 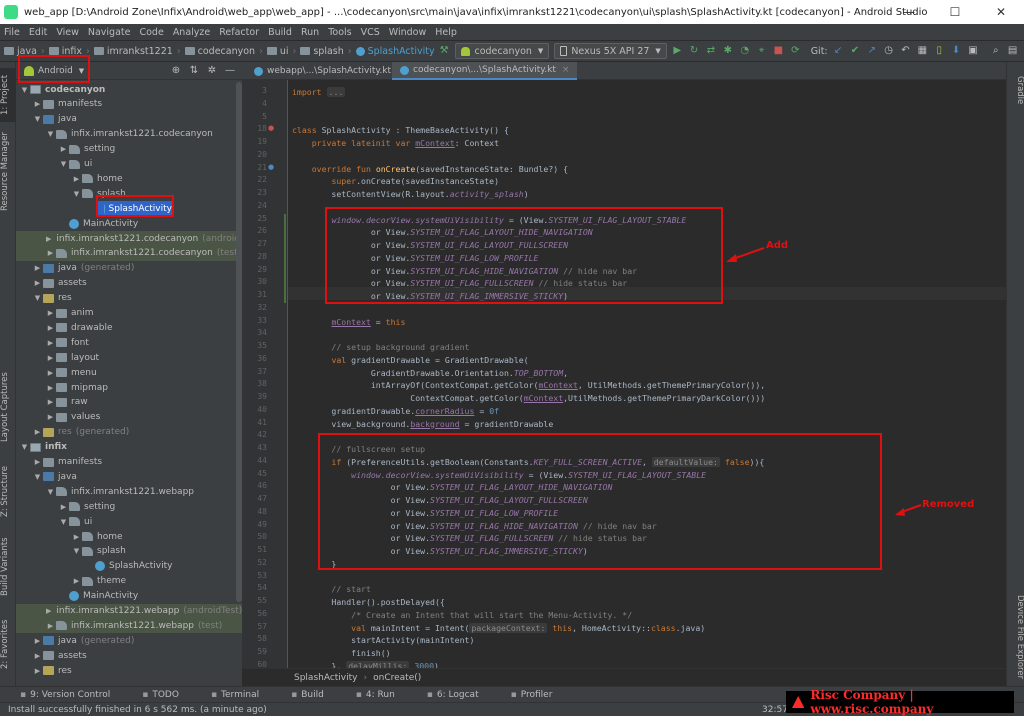 I want to click on hammer-icon: ⚒, so click(x=444, y=51).